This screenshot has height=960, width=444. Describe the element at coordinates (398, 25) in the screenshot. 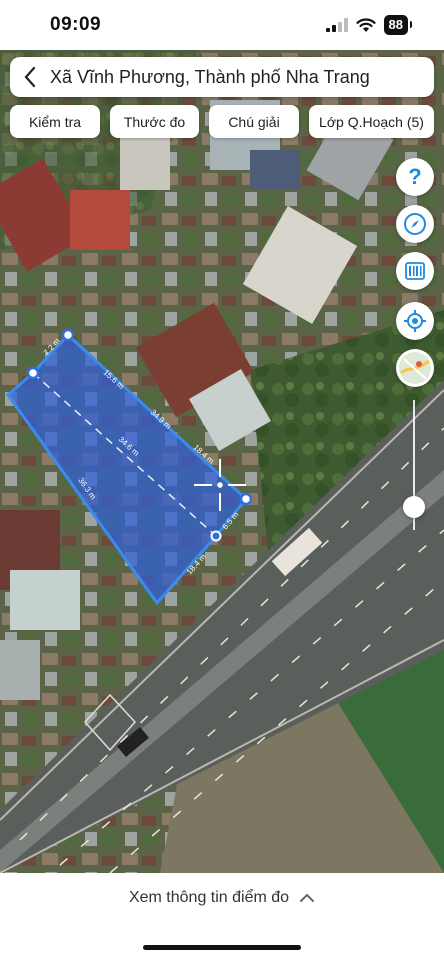

I see `battery-indicator: 88` at that location.